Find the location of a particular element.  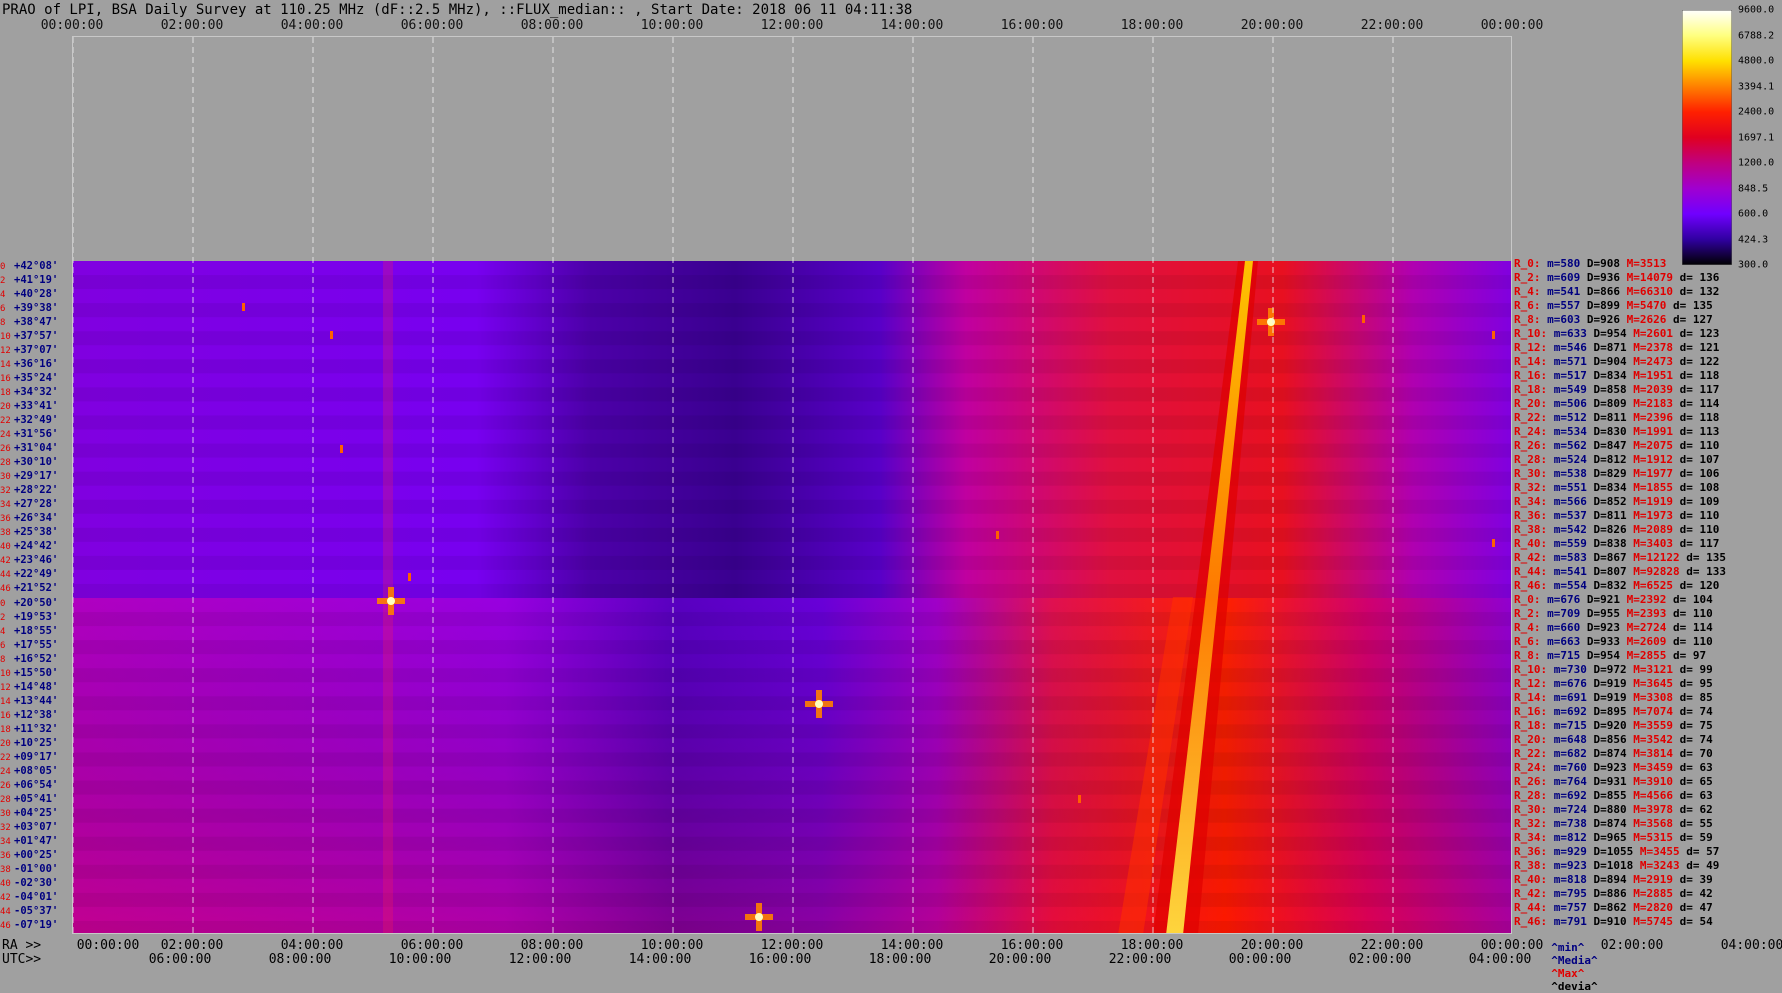

stat-m: m=818 is located at coordinates (1573, 879).